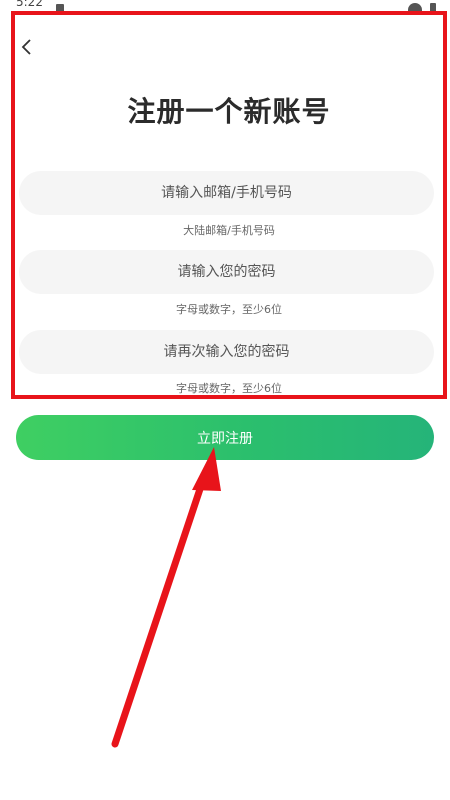  I want to click on password-input, so click(226, 272).